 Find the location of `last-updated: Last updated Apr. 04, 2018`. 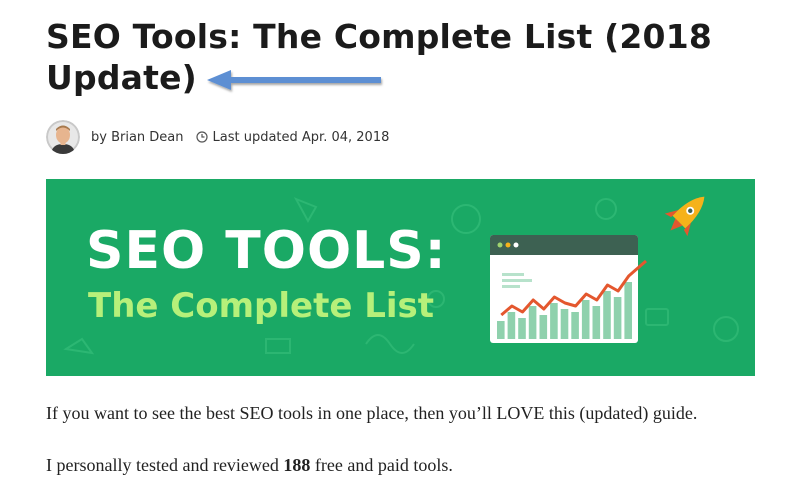

last-updated: Last updated Apr. 04, 2018 is located at coordinates (301, 137).